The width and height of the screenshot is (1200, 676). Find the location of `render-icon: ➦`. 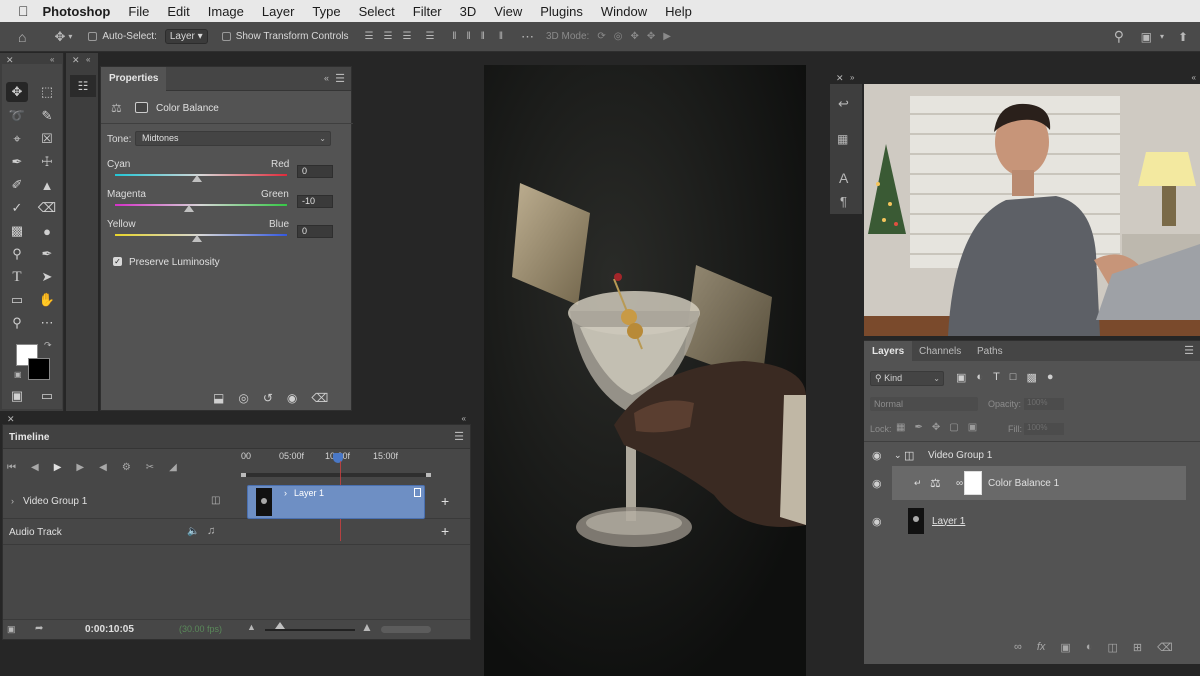

render-icon: ➦ is located at coordinates (39, 628).